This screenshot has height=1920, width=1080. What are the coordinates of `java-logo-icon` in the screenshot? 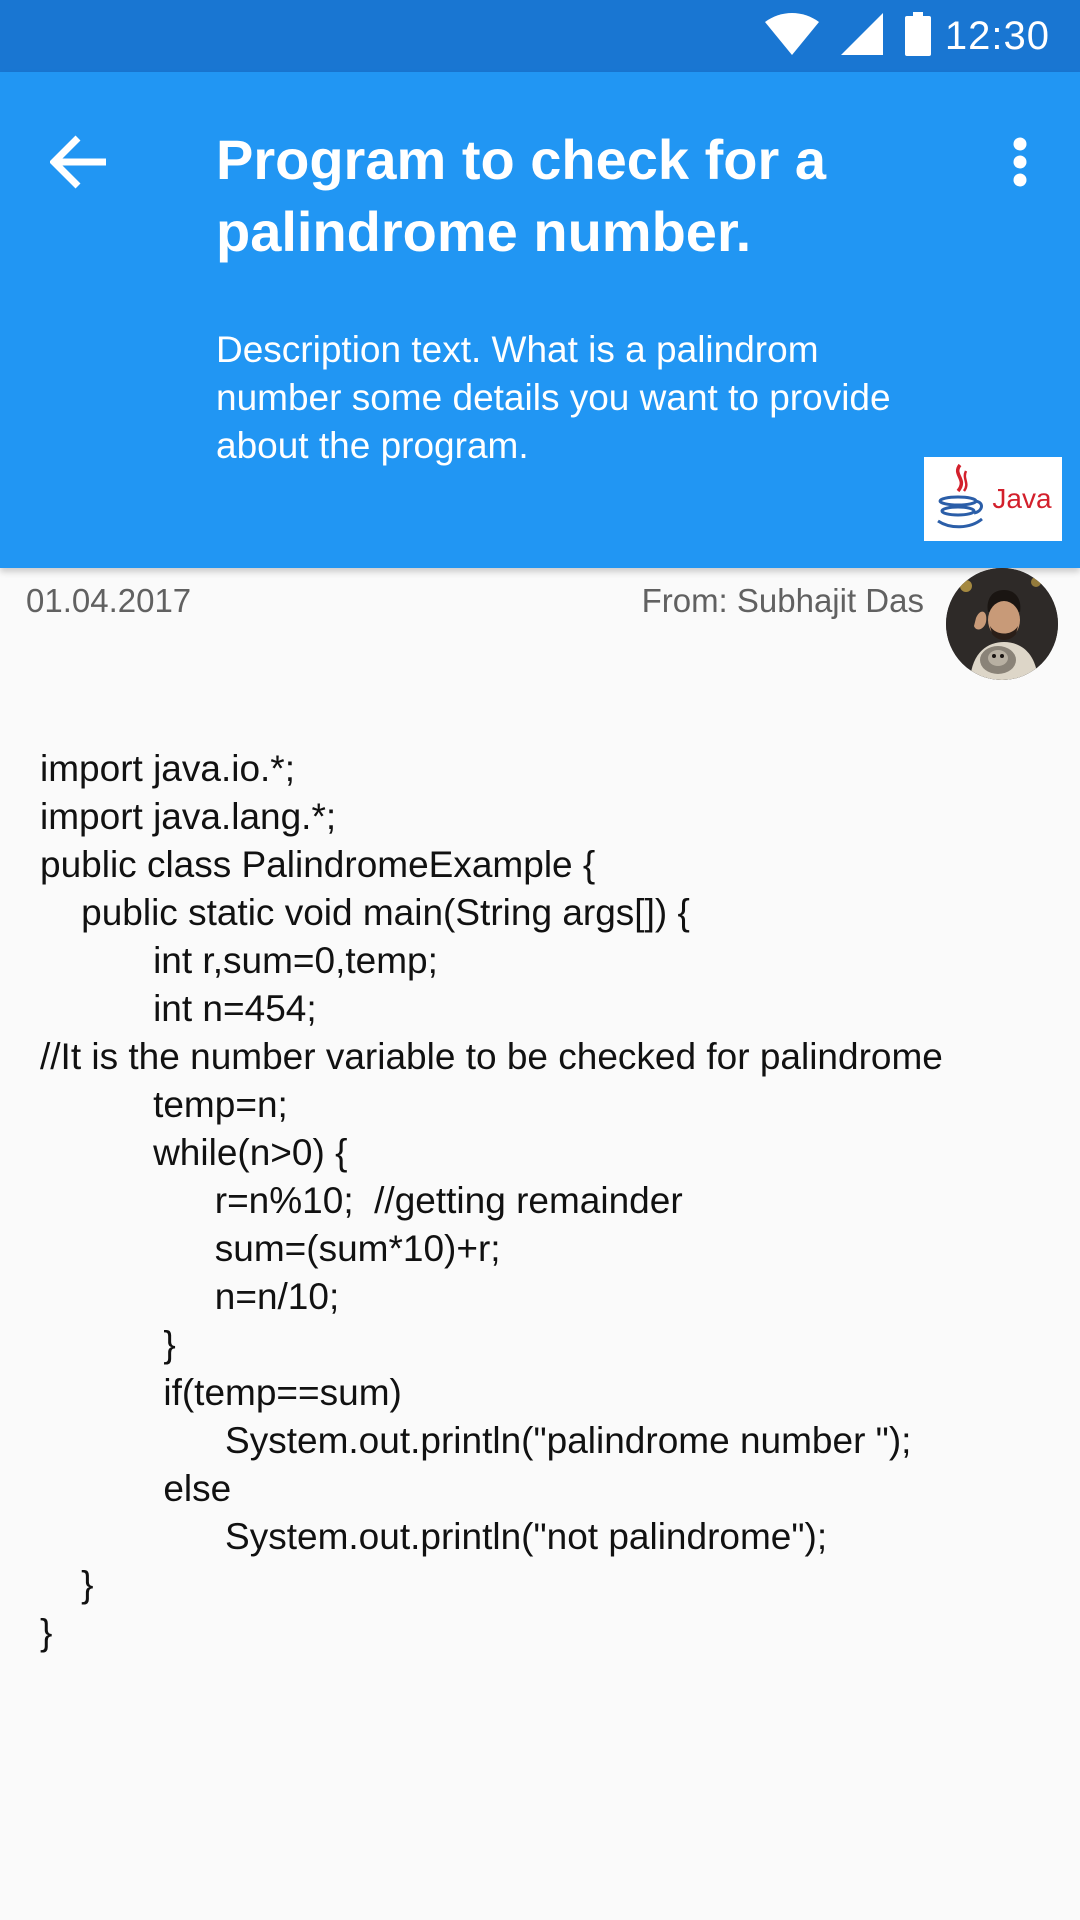 It's located at (960, 499).